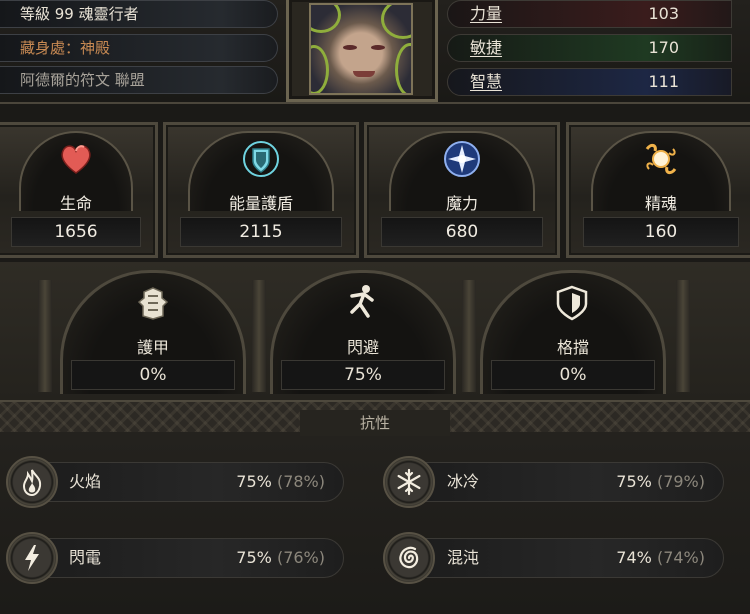  What do you see at coordinates (76, 159) in the screenshot?
I see `heart-icon` at bounding box center [76, 159].